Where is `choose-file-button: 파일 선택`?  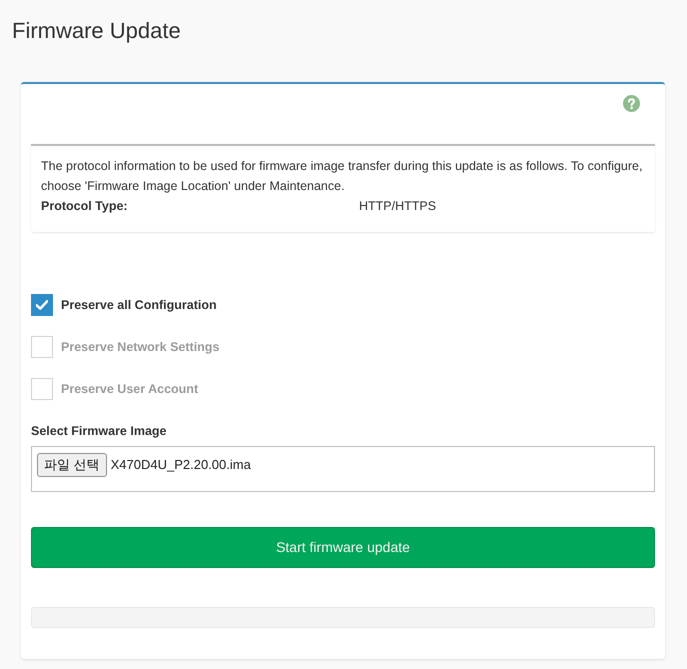 choose-file-button: 파일 선택 is located at coordinates (72, 465).